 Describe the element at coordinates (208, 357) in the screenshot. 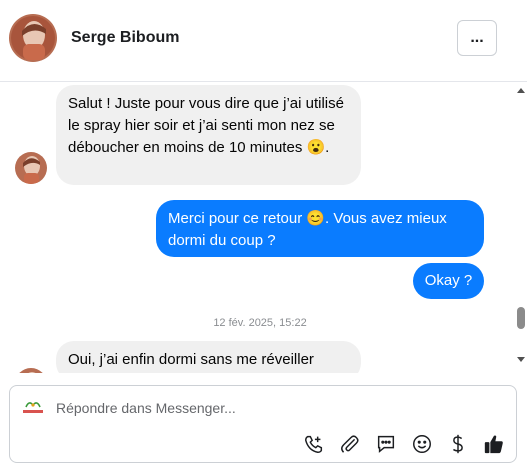

I see `message-bubble: Oui, j’ai enfin dormi sans me réveiller` at that location.